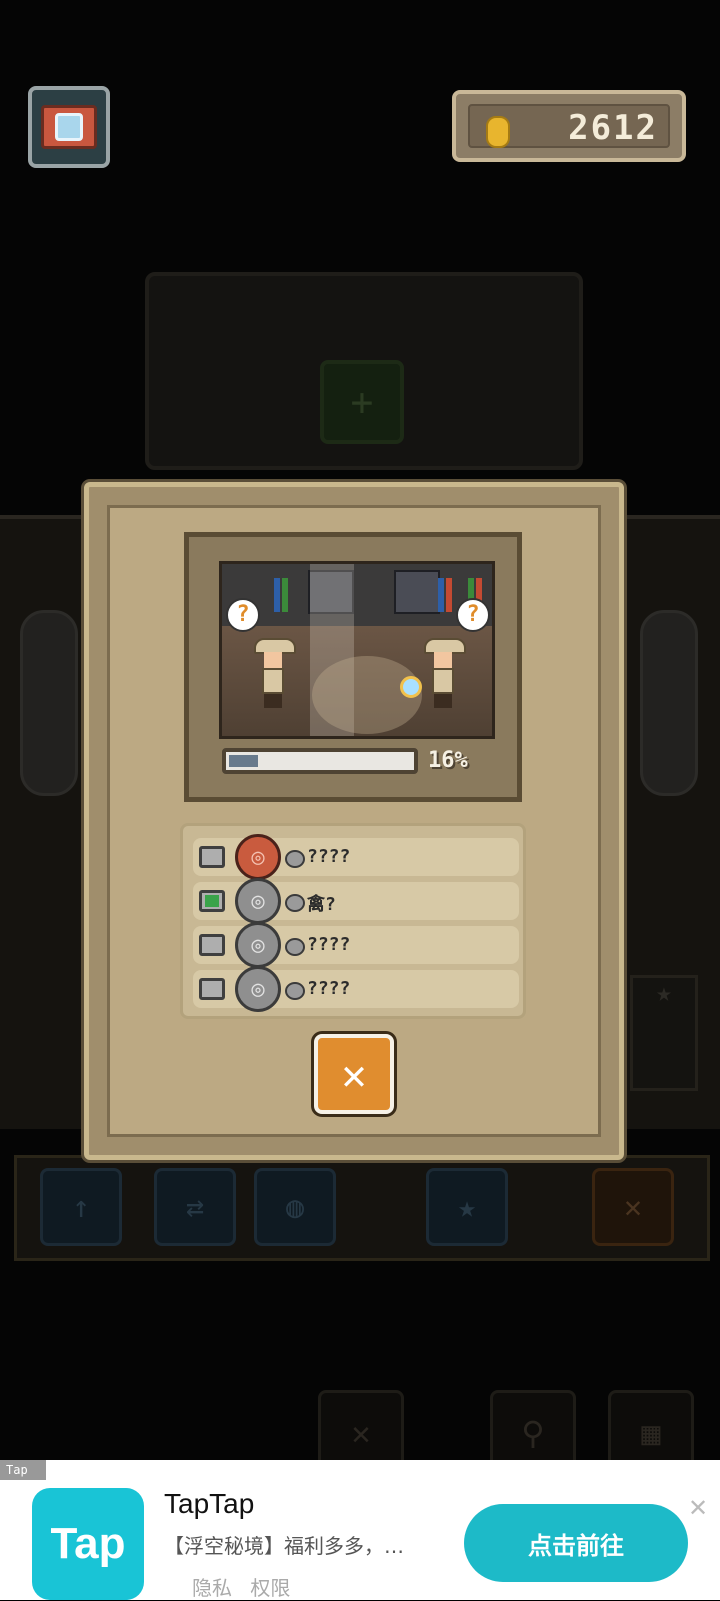 The image size is (720, 1601). Describe the element at coordinates (243, 615) in the screenshot. I see `question-bubble-left: ?` at that location.